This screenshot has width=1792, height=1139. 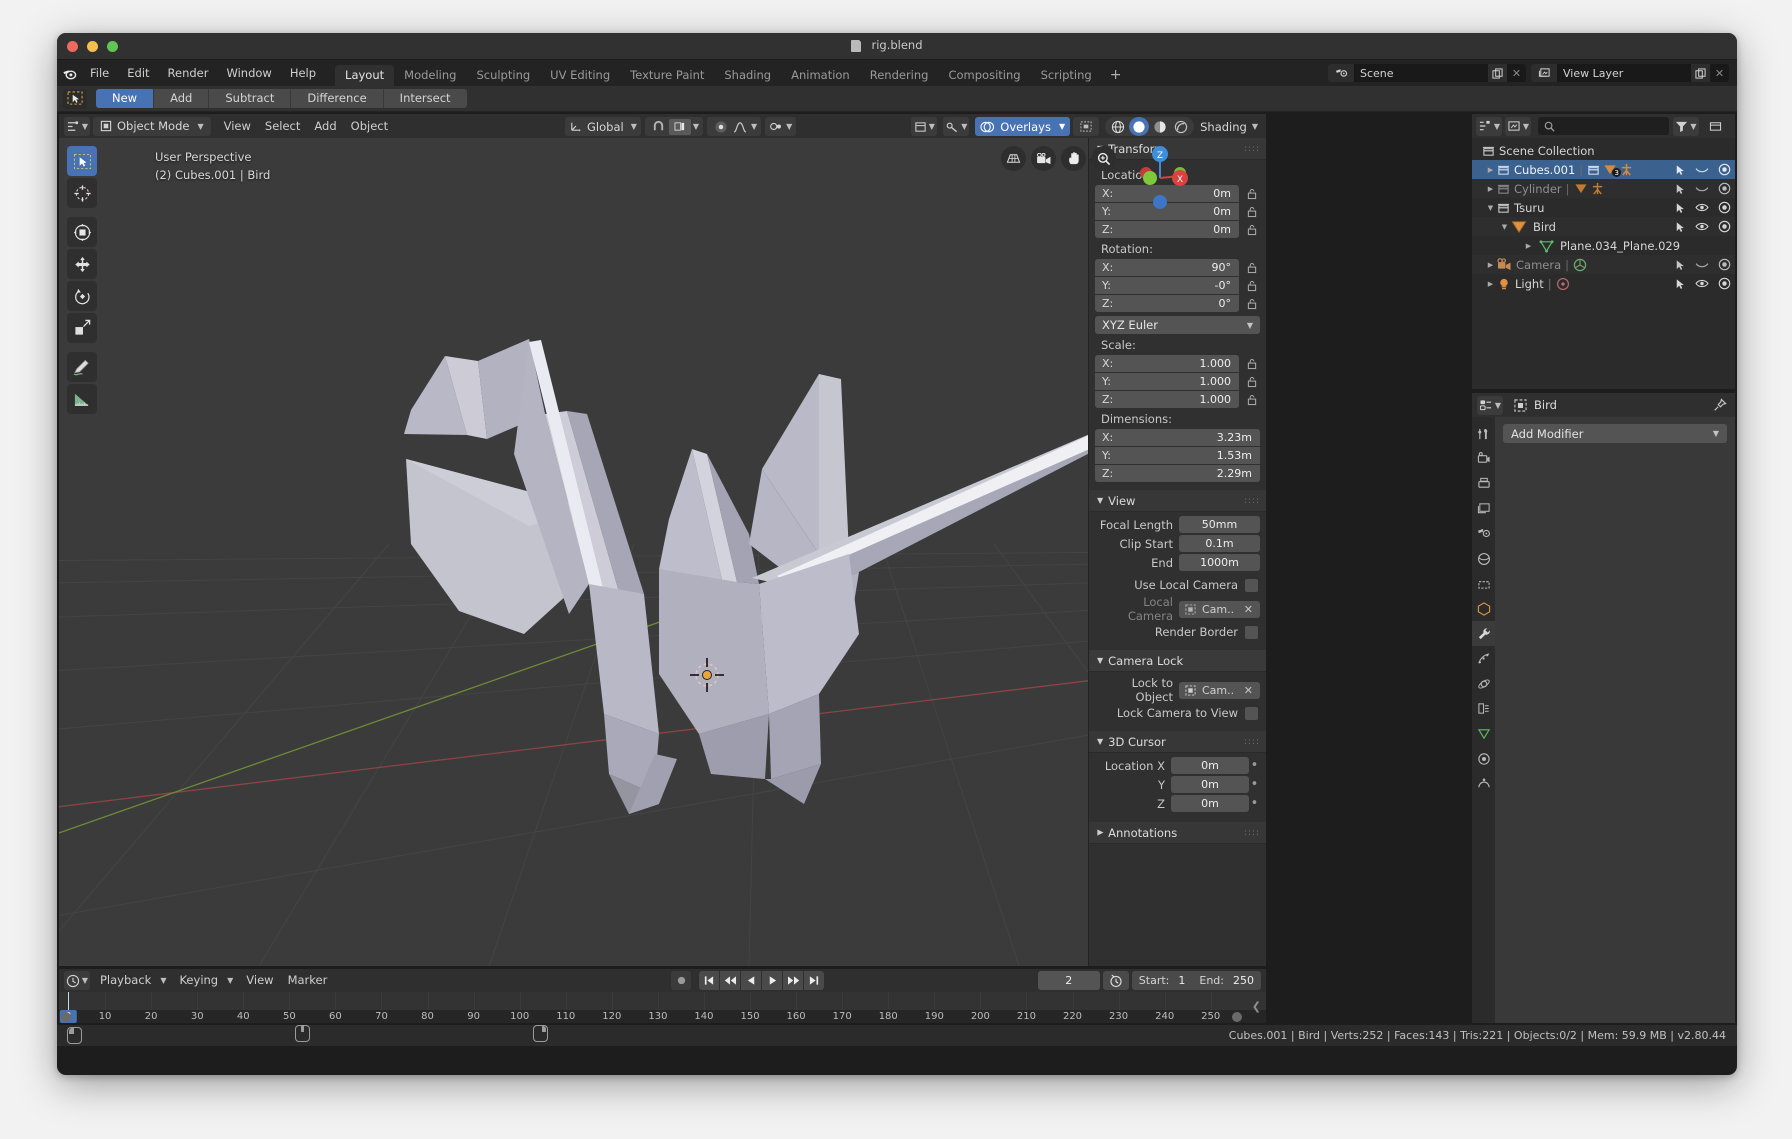 I want to click on auto-keying-icon, so click(x=1115, y=980).